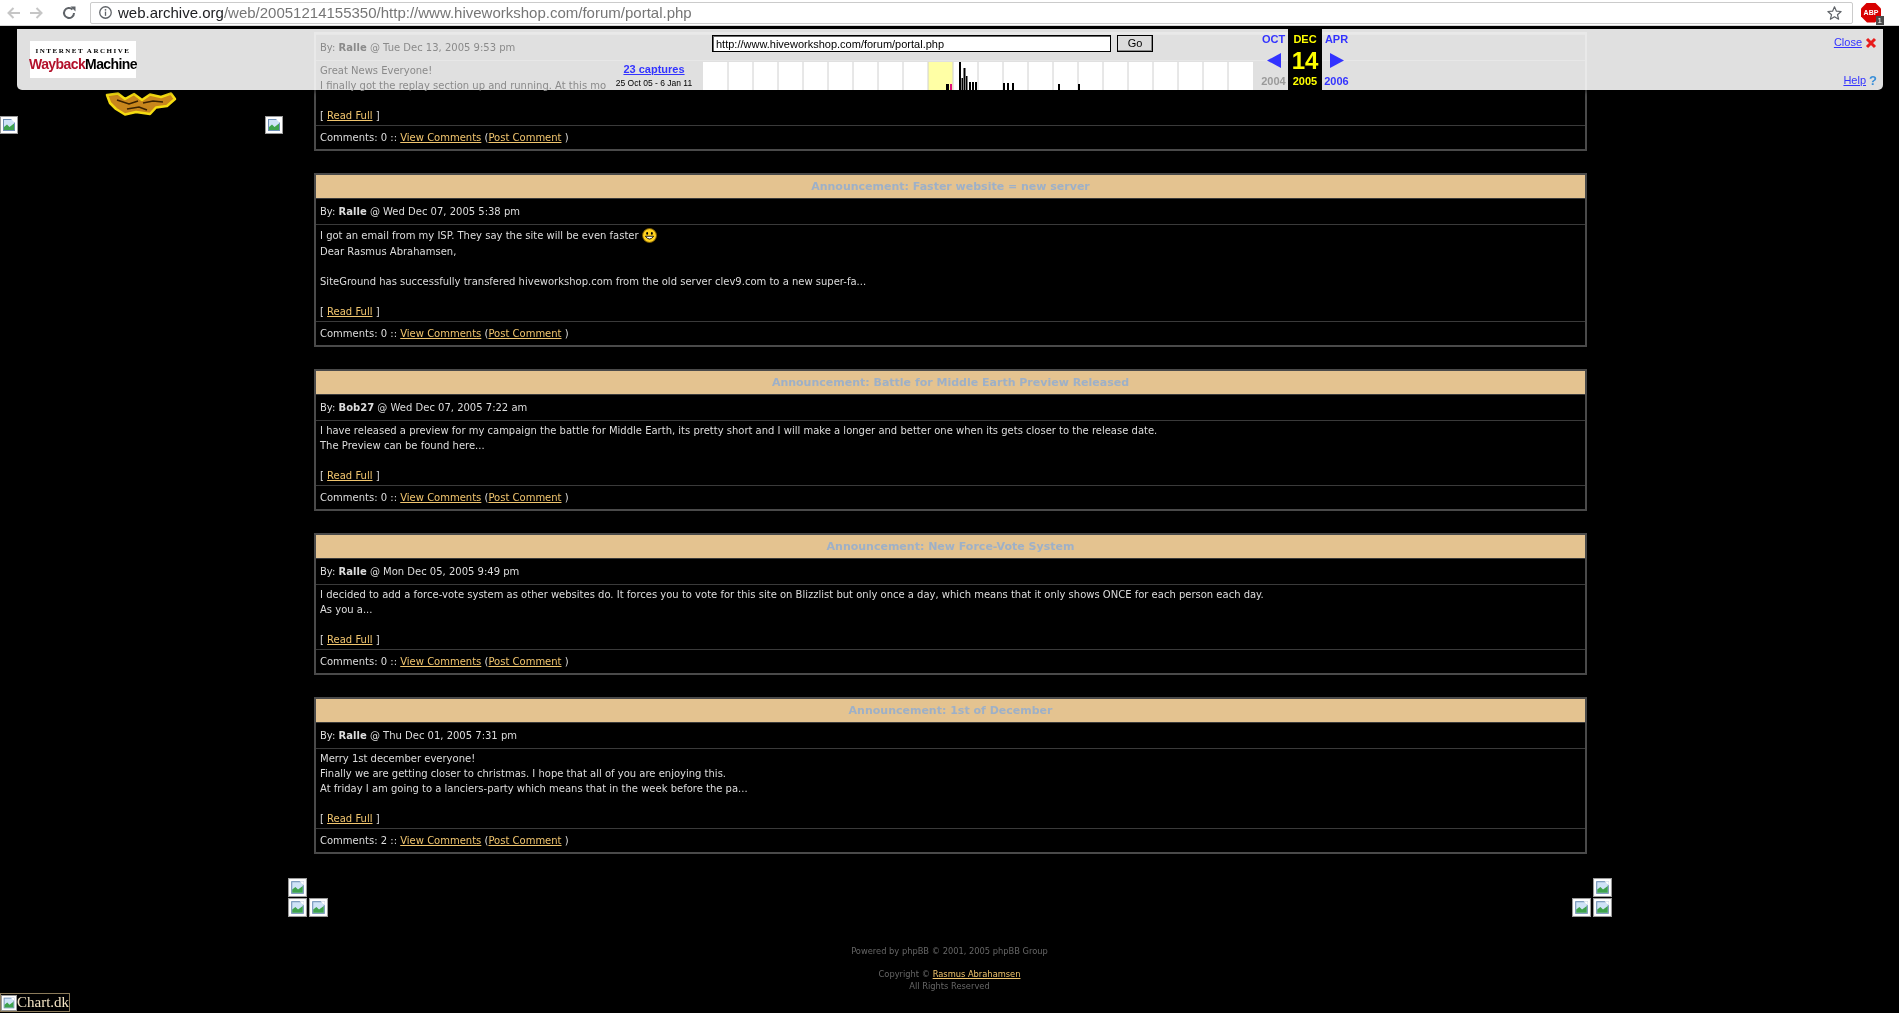 This screenshot has width=1899, height=1013. What do you see at coordinates (950, 710) in the screenshot?
I see `post-title-bar: Announcement: 1st of December` at bounding box center [950, 710].